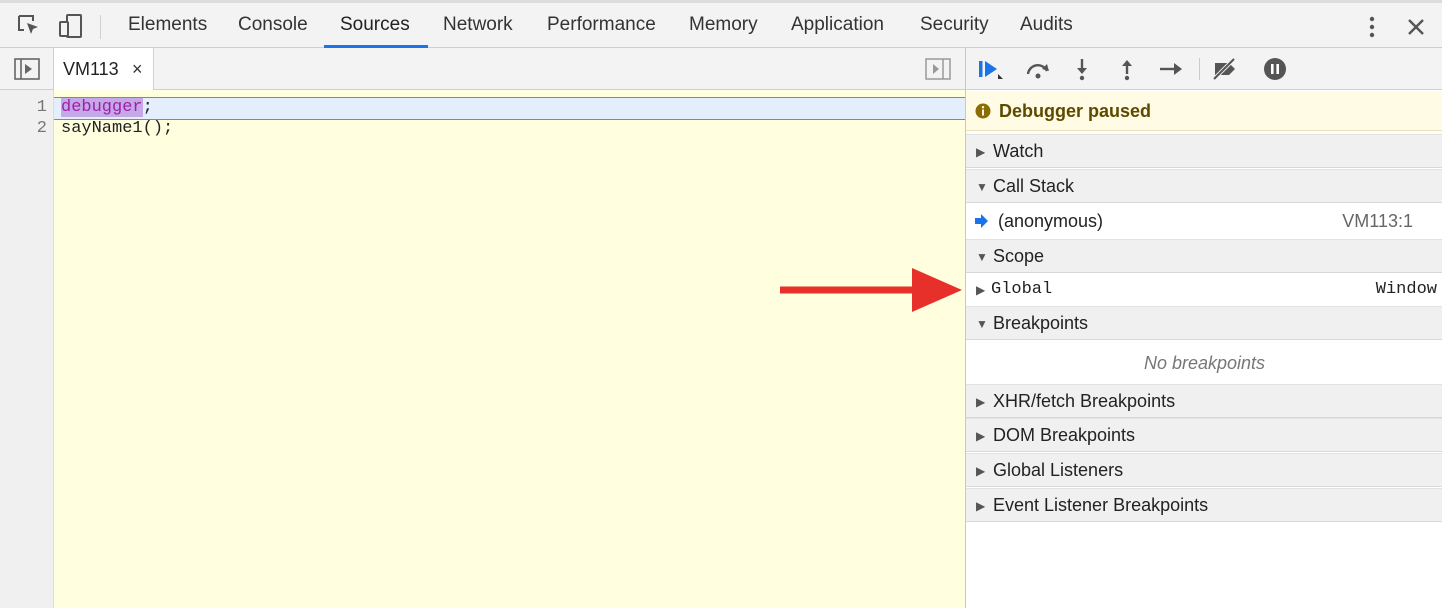 The height and width of the screenshot is (608, 1442). What do you see at coordinates (1064, 435) in the screenshot?
I see `section-label: DOM Breakpoints` at bounding box center [1064, 435].